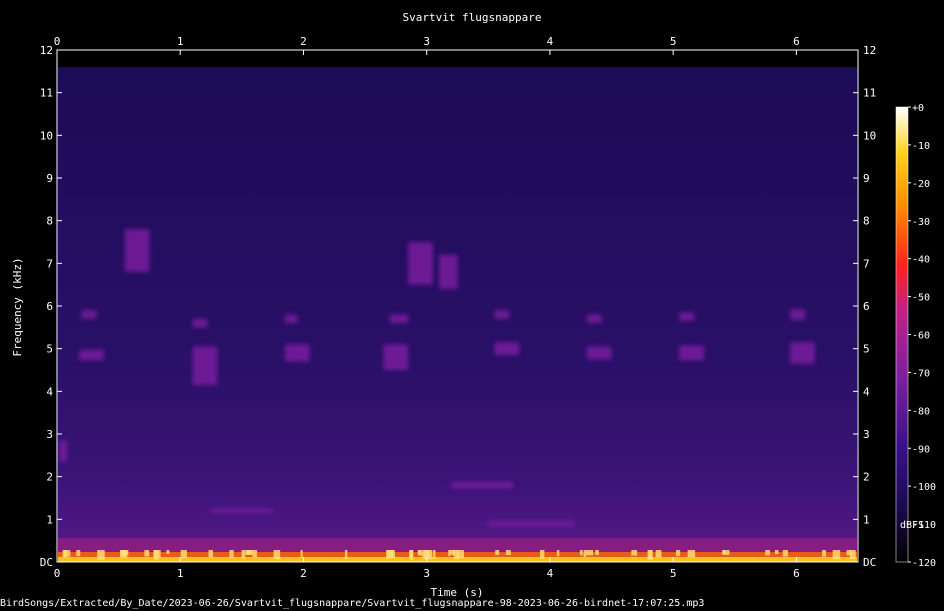  Describe the element at coordinates (49, 306) in the screenshot. I see `y-tick-label-left: 6` at that location.